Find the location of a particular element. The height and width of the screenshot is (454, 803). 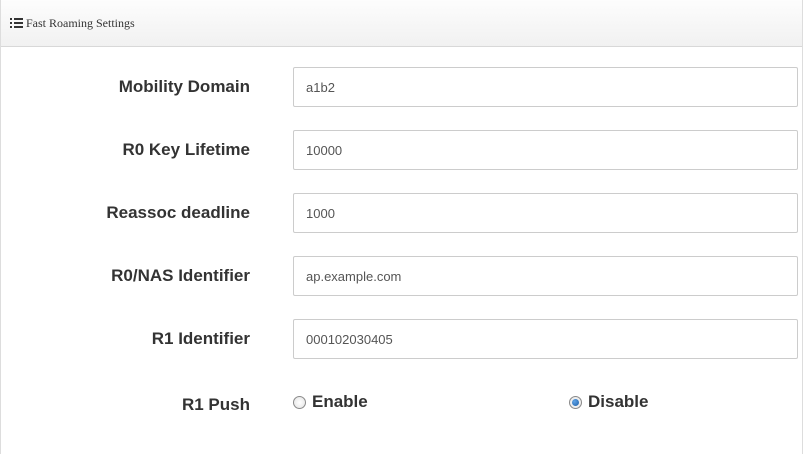

r0-nas-identifier-input is located at coordinates (545, 276).